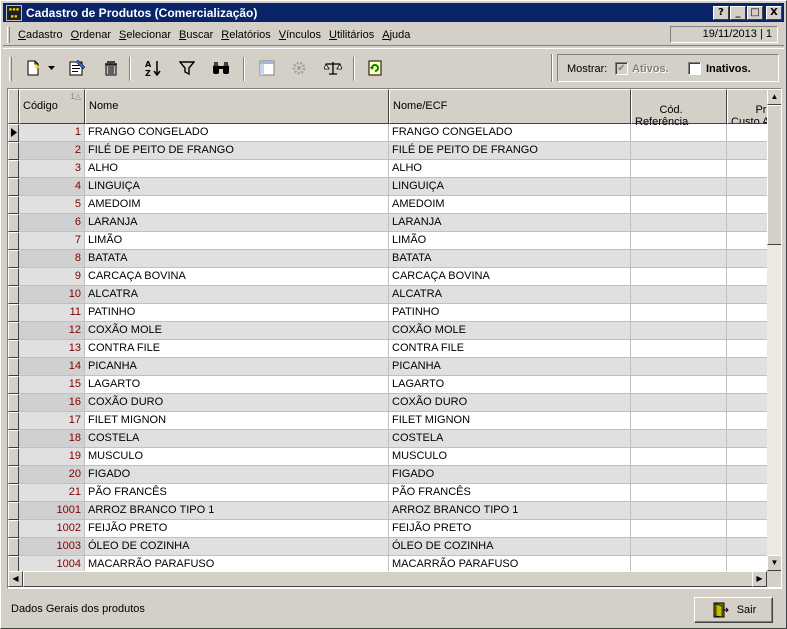 This screenshot has width=787, height=629. What do you see at coordinates (237, 457) in the screenshot?
I see `cell-nome: MUSCULO` at bounding box center [237, 457].